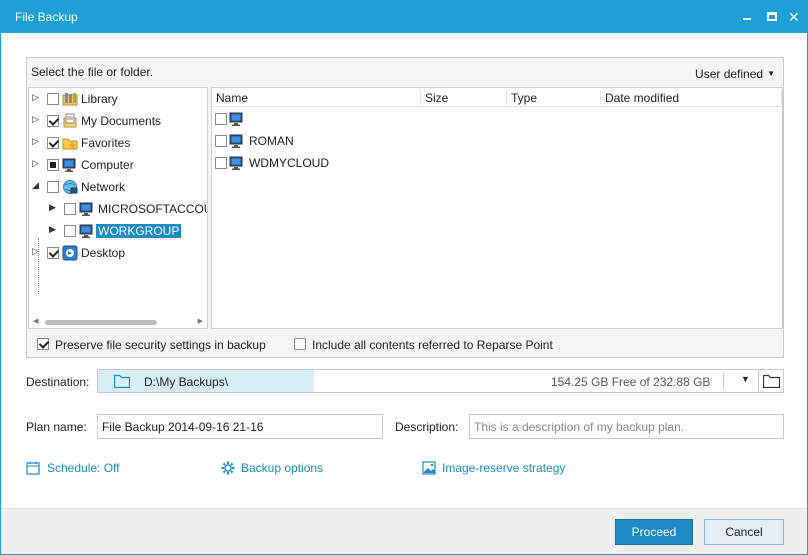 The width and height of the screenshot is (808, 555). I want to click on minimize-icon, so click(747, 19).